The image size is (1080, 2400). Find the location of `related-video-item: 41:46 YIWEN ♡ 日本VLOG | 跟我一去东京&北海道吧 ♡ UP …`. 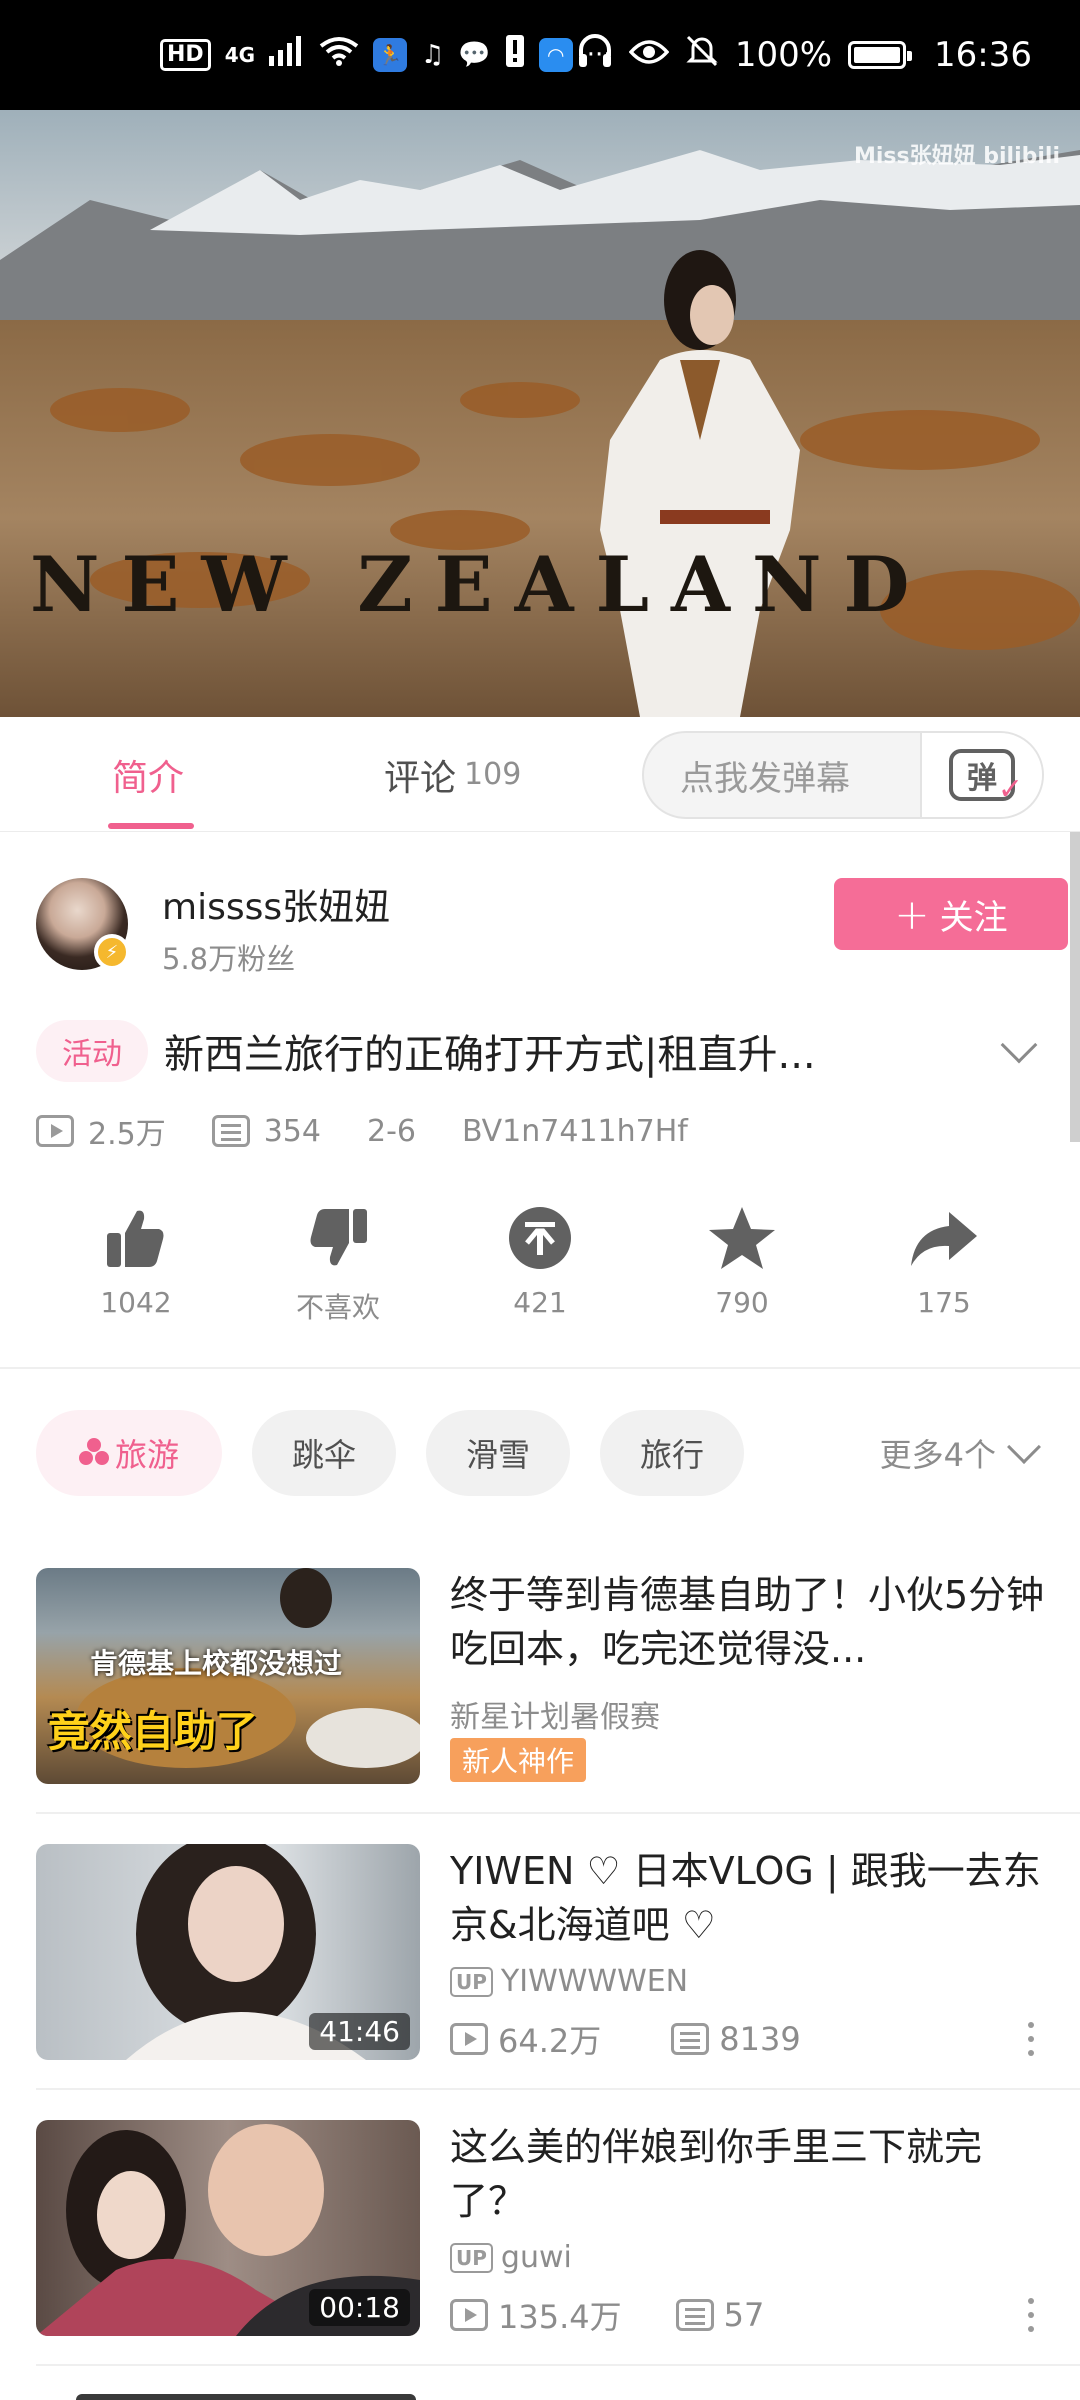

related-video-item: 41:46 YIWEN ♡ 日本VLOG | 跟我一去东京&北海道吧 ♡ UP … is located at coordinates (541, 1954).